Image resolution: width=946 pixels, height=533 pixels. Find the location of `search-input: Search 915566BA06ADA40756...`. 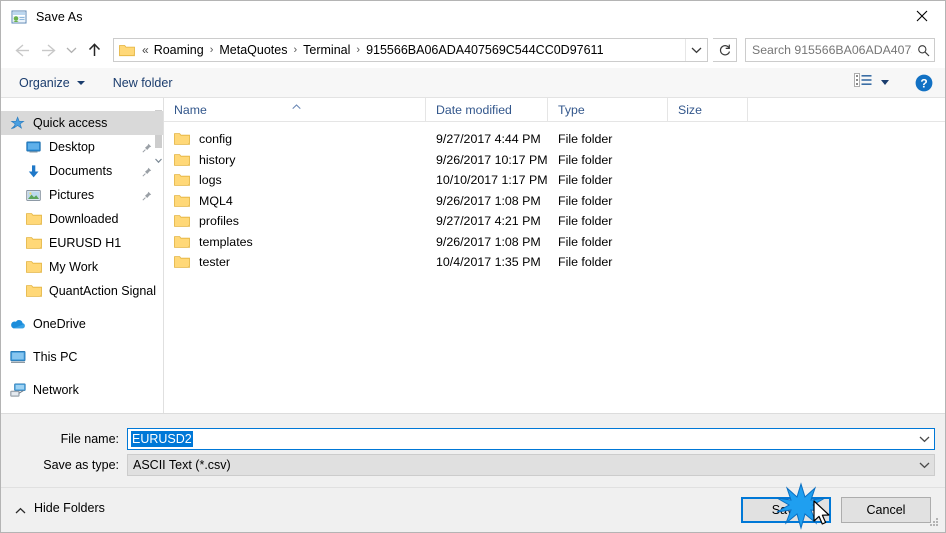

search-input: Search 915566BA06ADA40756... is located at coordinates (840, 50).